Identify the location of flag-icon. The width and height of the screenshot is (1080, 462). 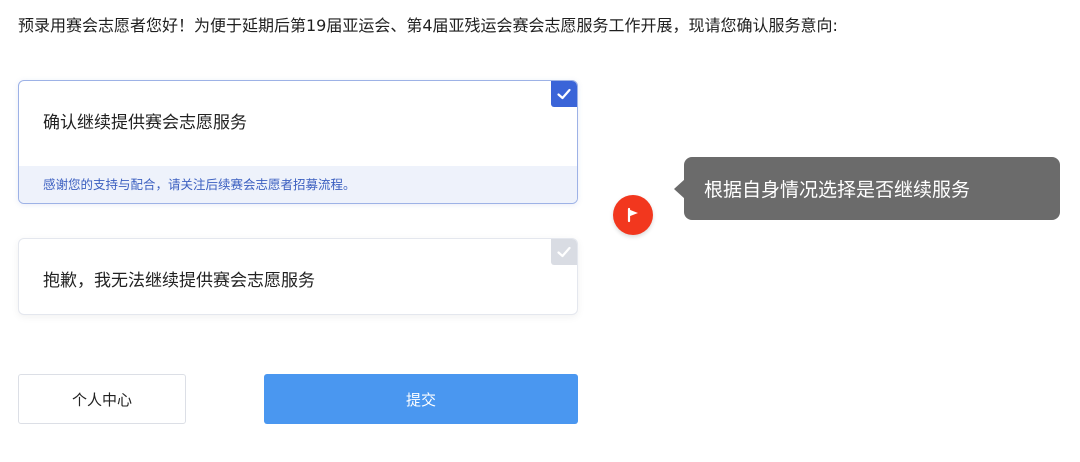
(633, 215).